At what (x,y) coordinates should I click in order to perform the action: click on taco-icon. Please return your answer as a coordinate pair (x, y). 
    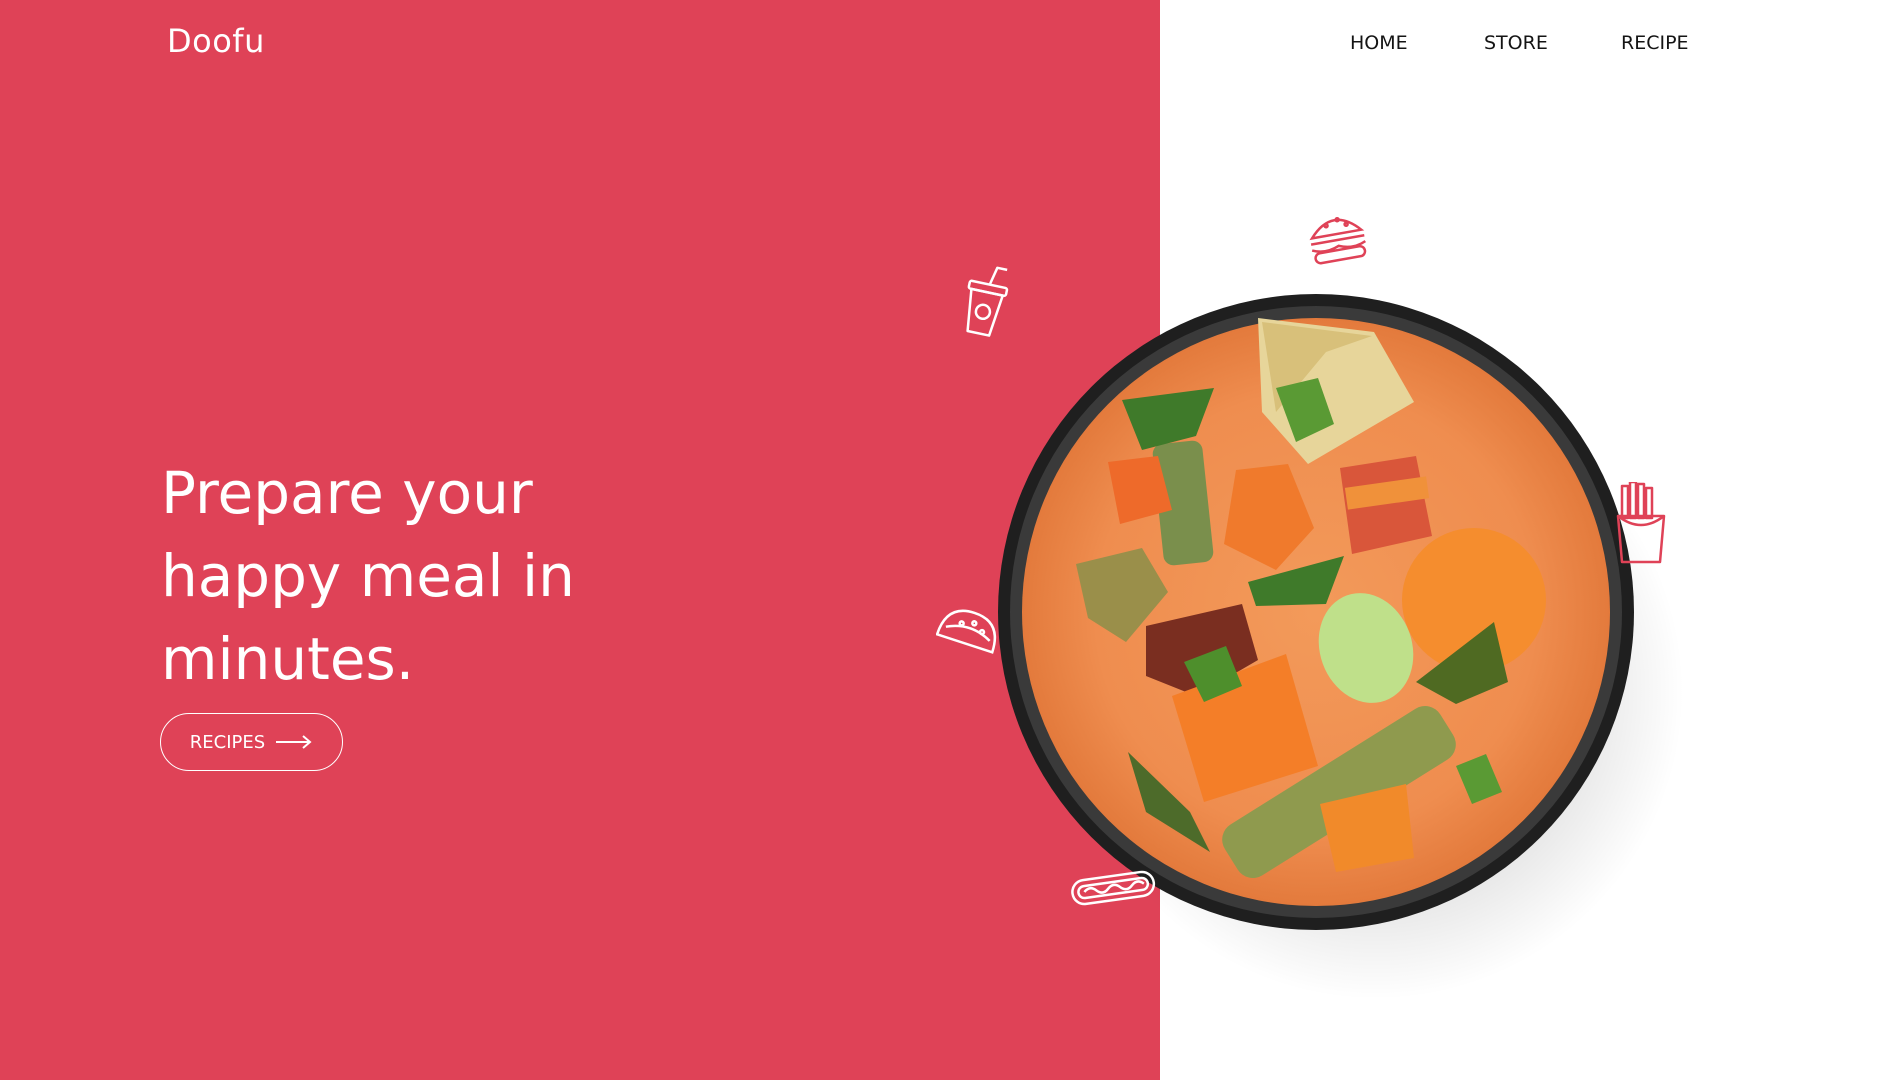
    Looking at the image, I should click on (968, 632).